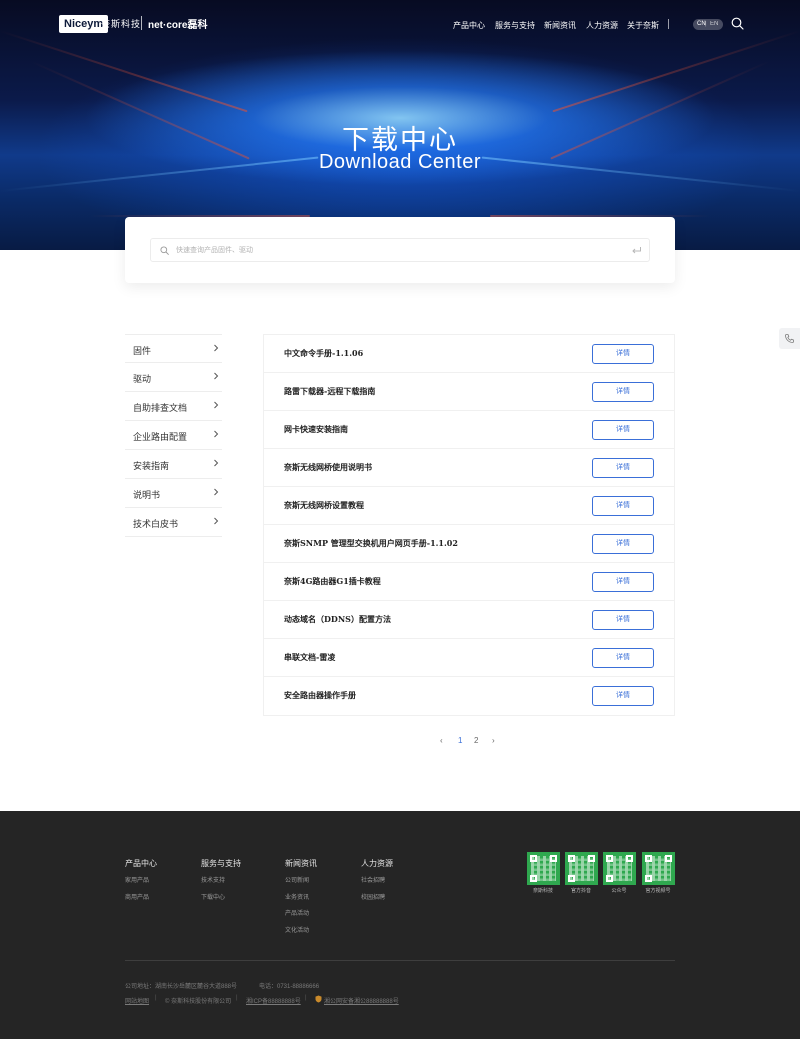  I want to click on icp-link: 湘ICP备88888888号, so click(273, 1000).